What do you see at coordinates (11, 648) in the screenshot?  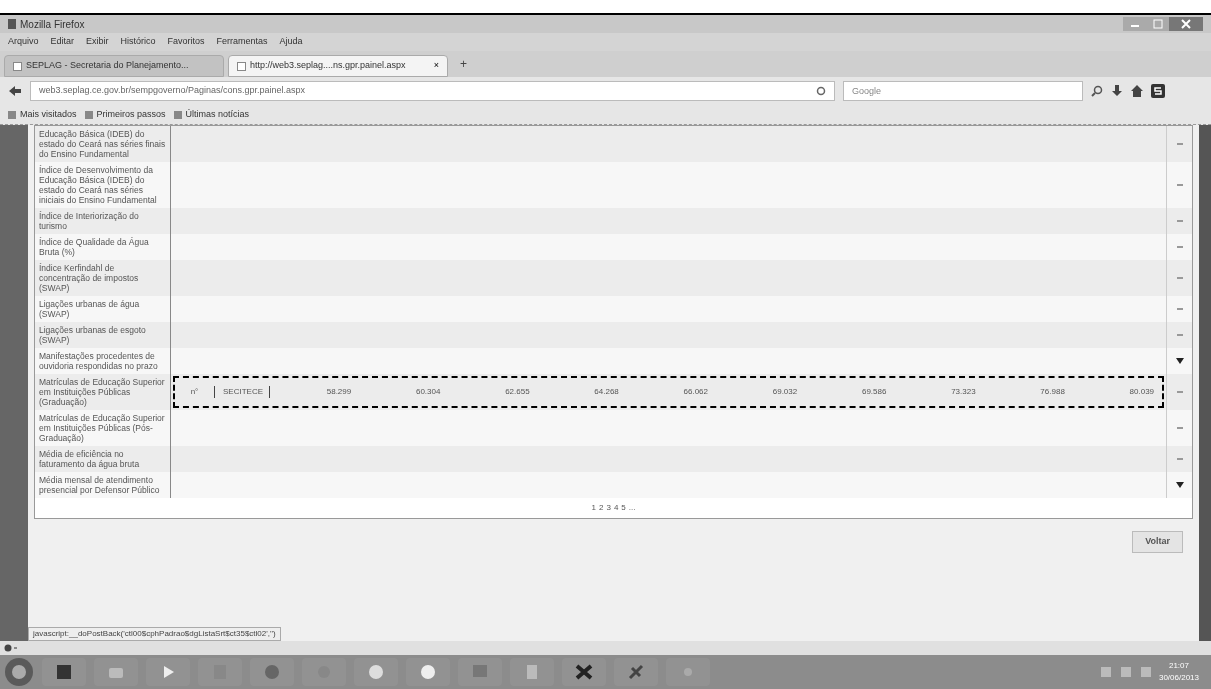 I see `addon-icon` at bounding box center [11, 648].